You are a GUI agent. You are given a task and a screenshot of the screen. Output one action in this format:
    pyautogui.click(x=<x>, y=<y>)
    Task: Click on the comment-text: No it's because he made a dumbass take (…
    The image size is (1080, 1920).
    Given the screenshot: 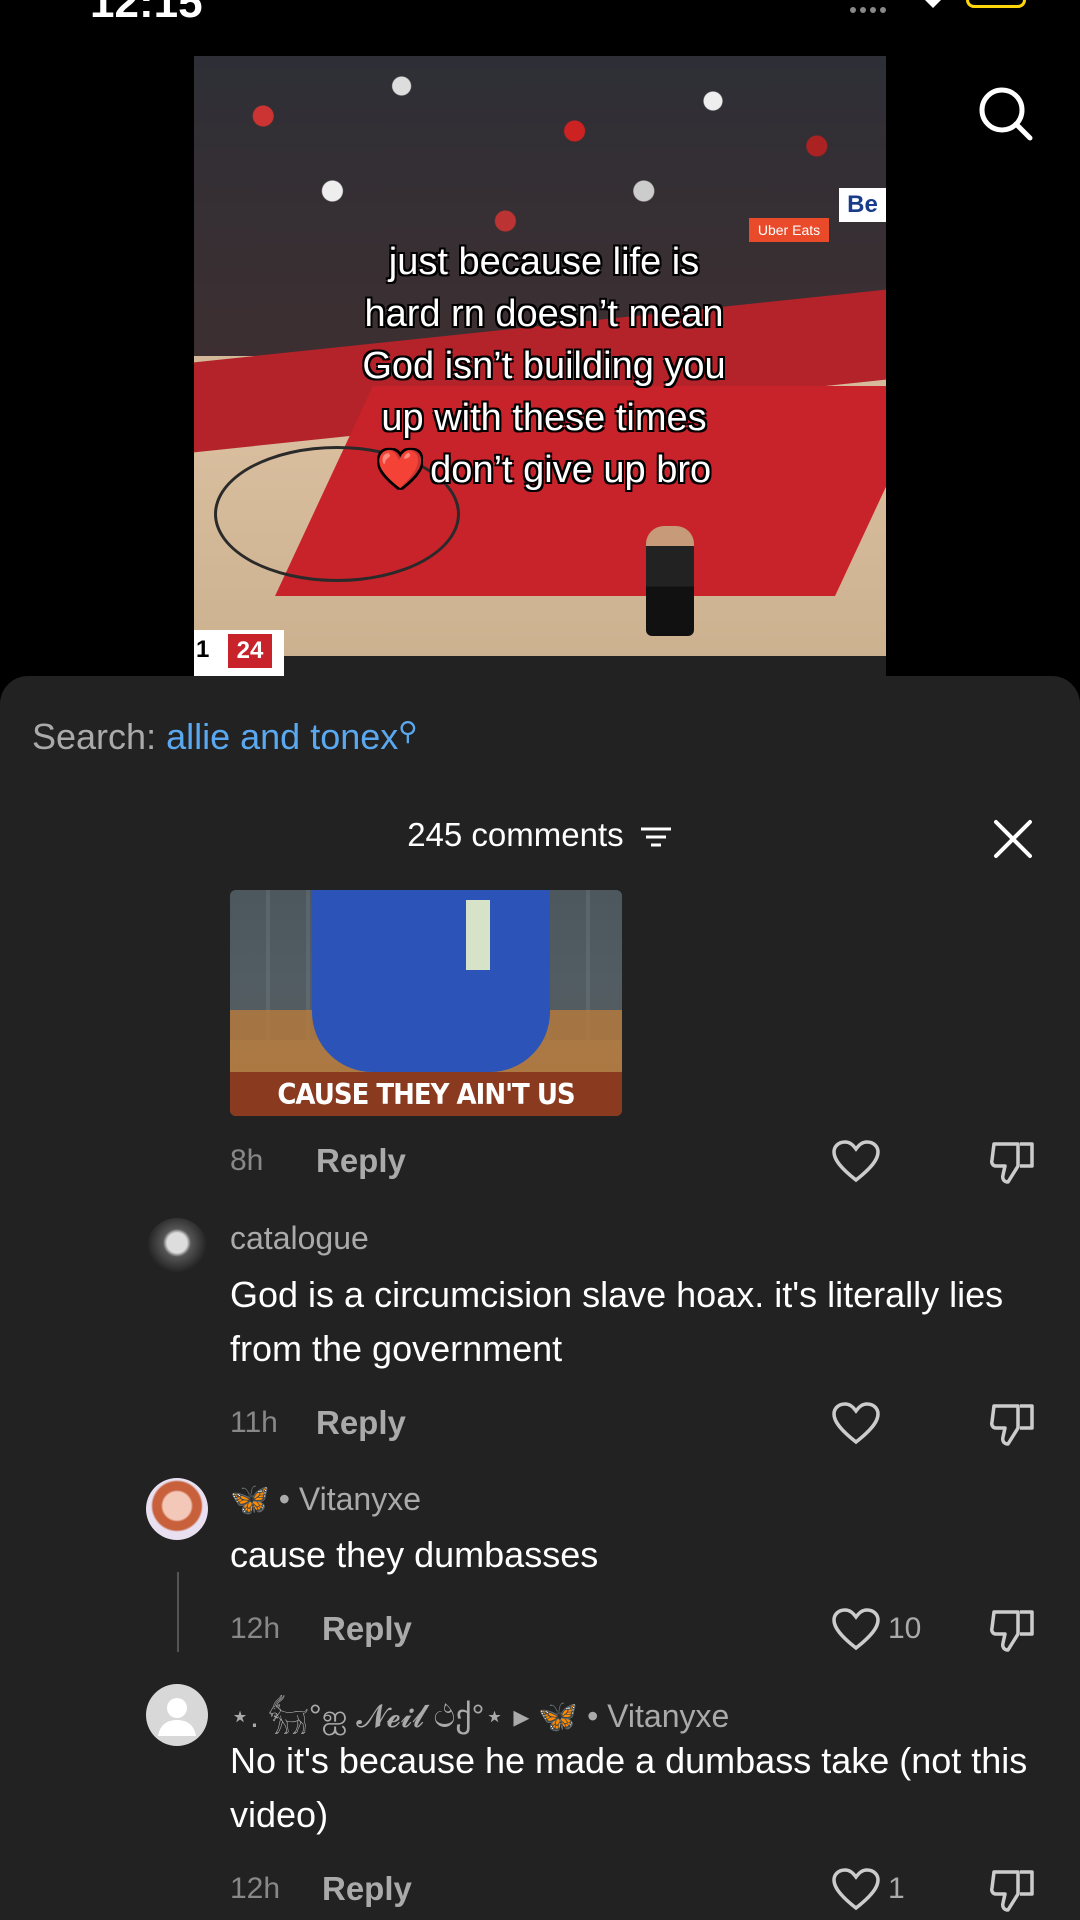 What is the action you would take?
    pyautogui.click(x=629, y=1787)
    